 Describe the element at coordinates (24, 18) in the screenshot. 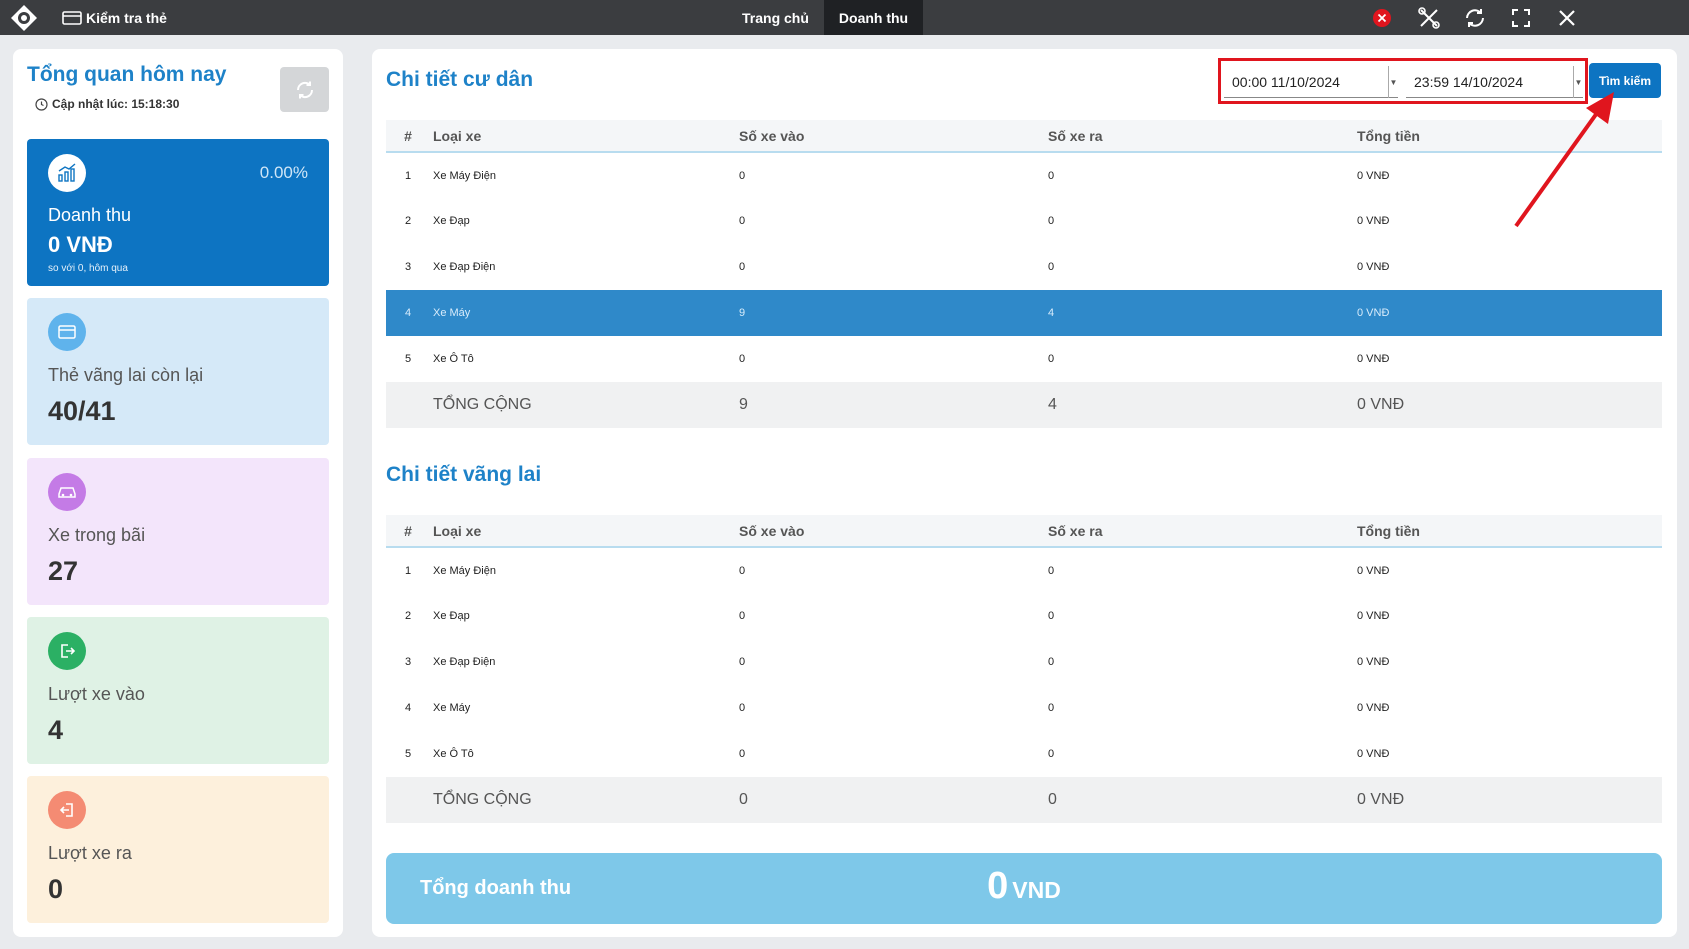

I see `app-logo-icon` at that location.